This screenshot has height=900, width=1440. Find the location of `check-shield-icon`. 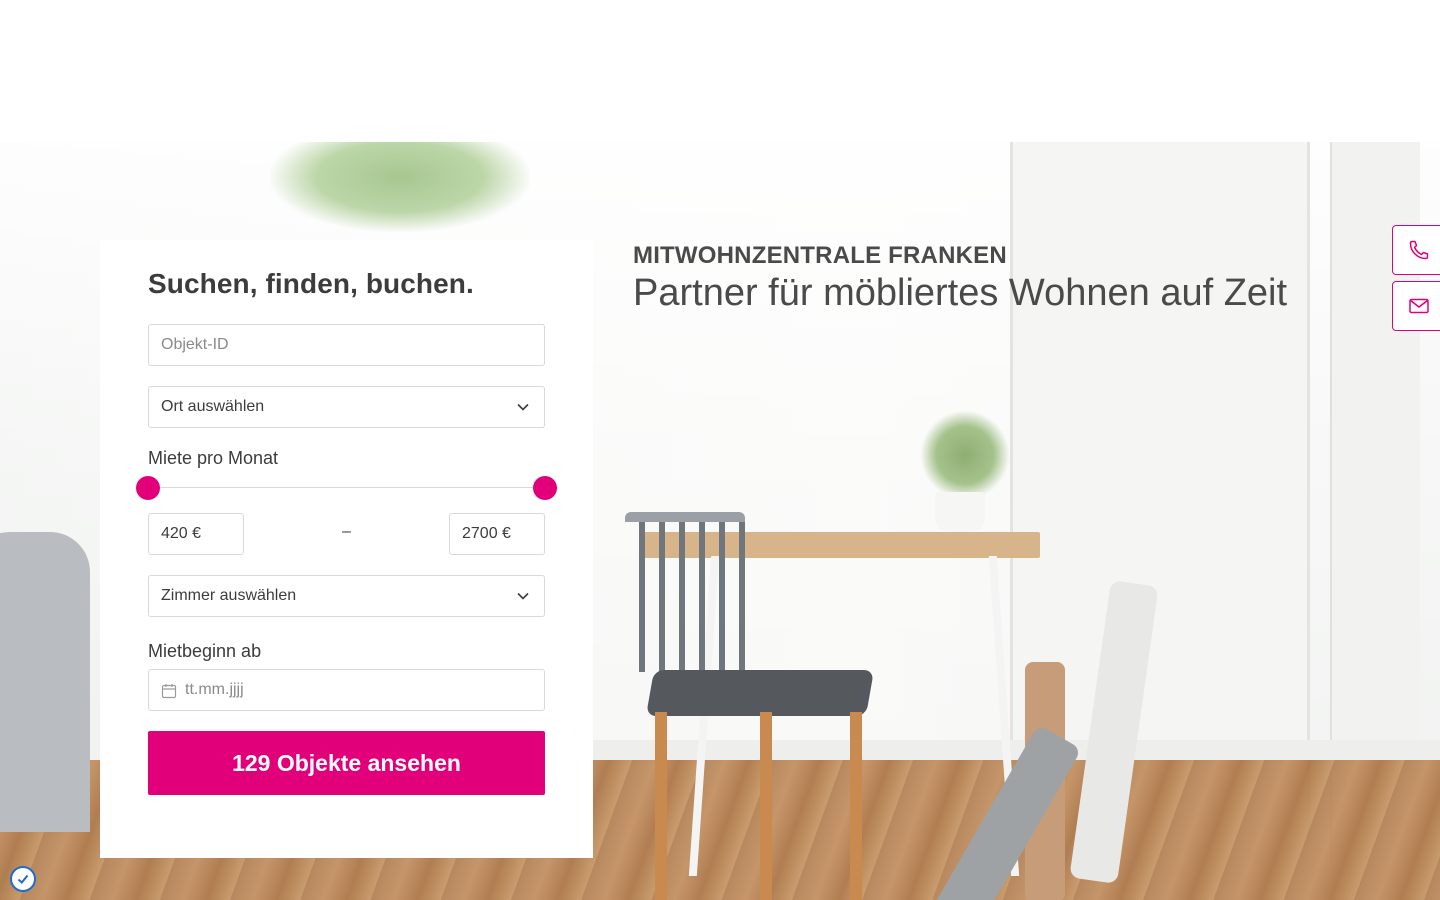

check-shield-icon is located at coordinates (23, 879).